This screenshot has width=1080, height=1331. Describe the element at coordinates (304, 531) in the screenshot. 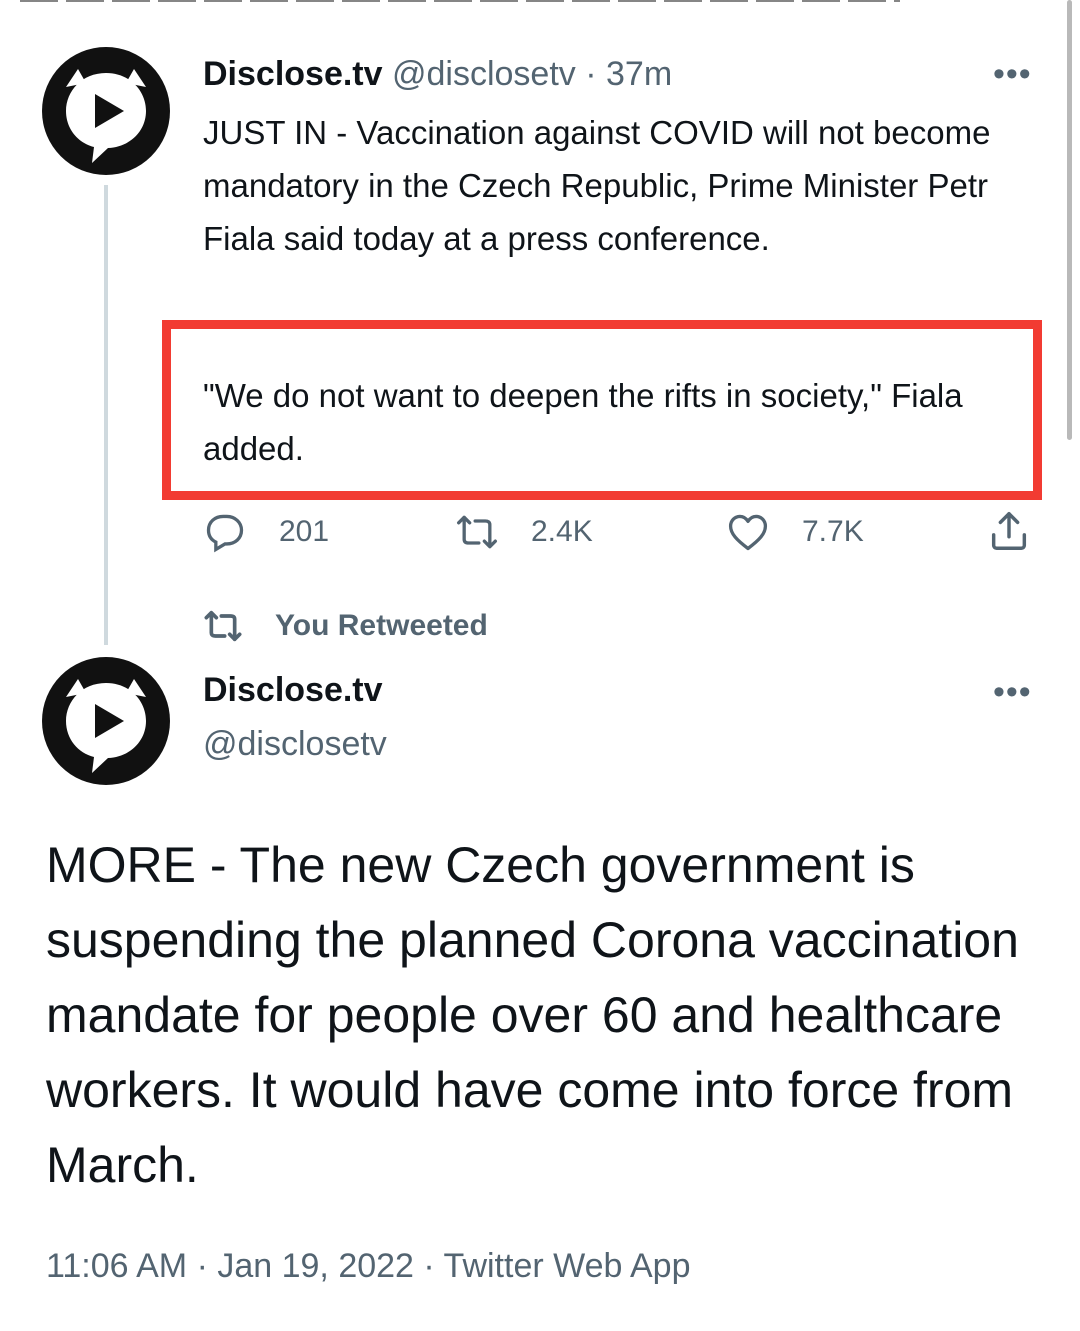

I see `reply-count: 201` at that location.